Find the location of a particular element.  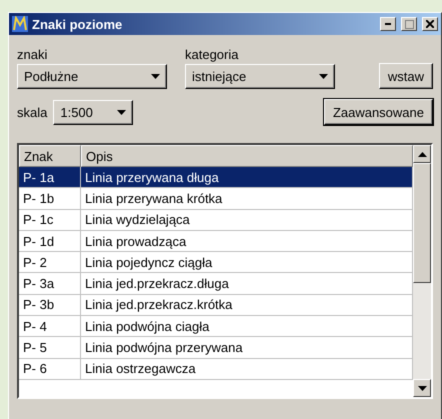

table-row: P- 5 Linia podwójna przerywana is located at coordinates (216, 348).